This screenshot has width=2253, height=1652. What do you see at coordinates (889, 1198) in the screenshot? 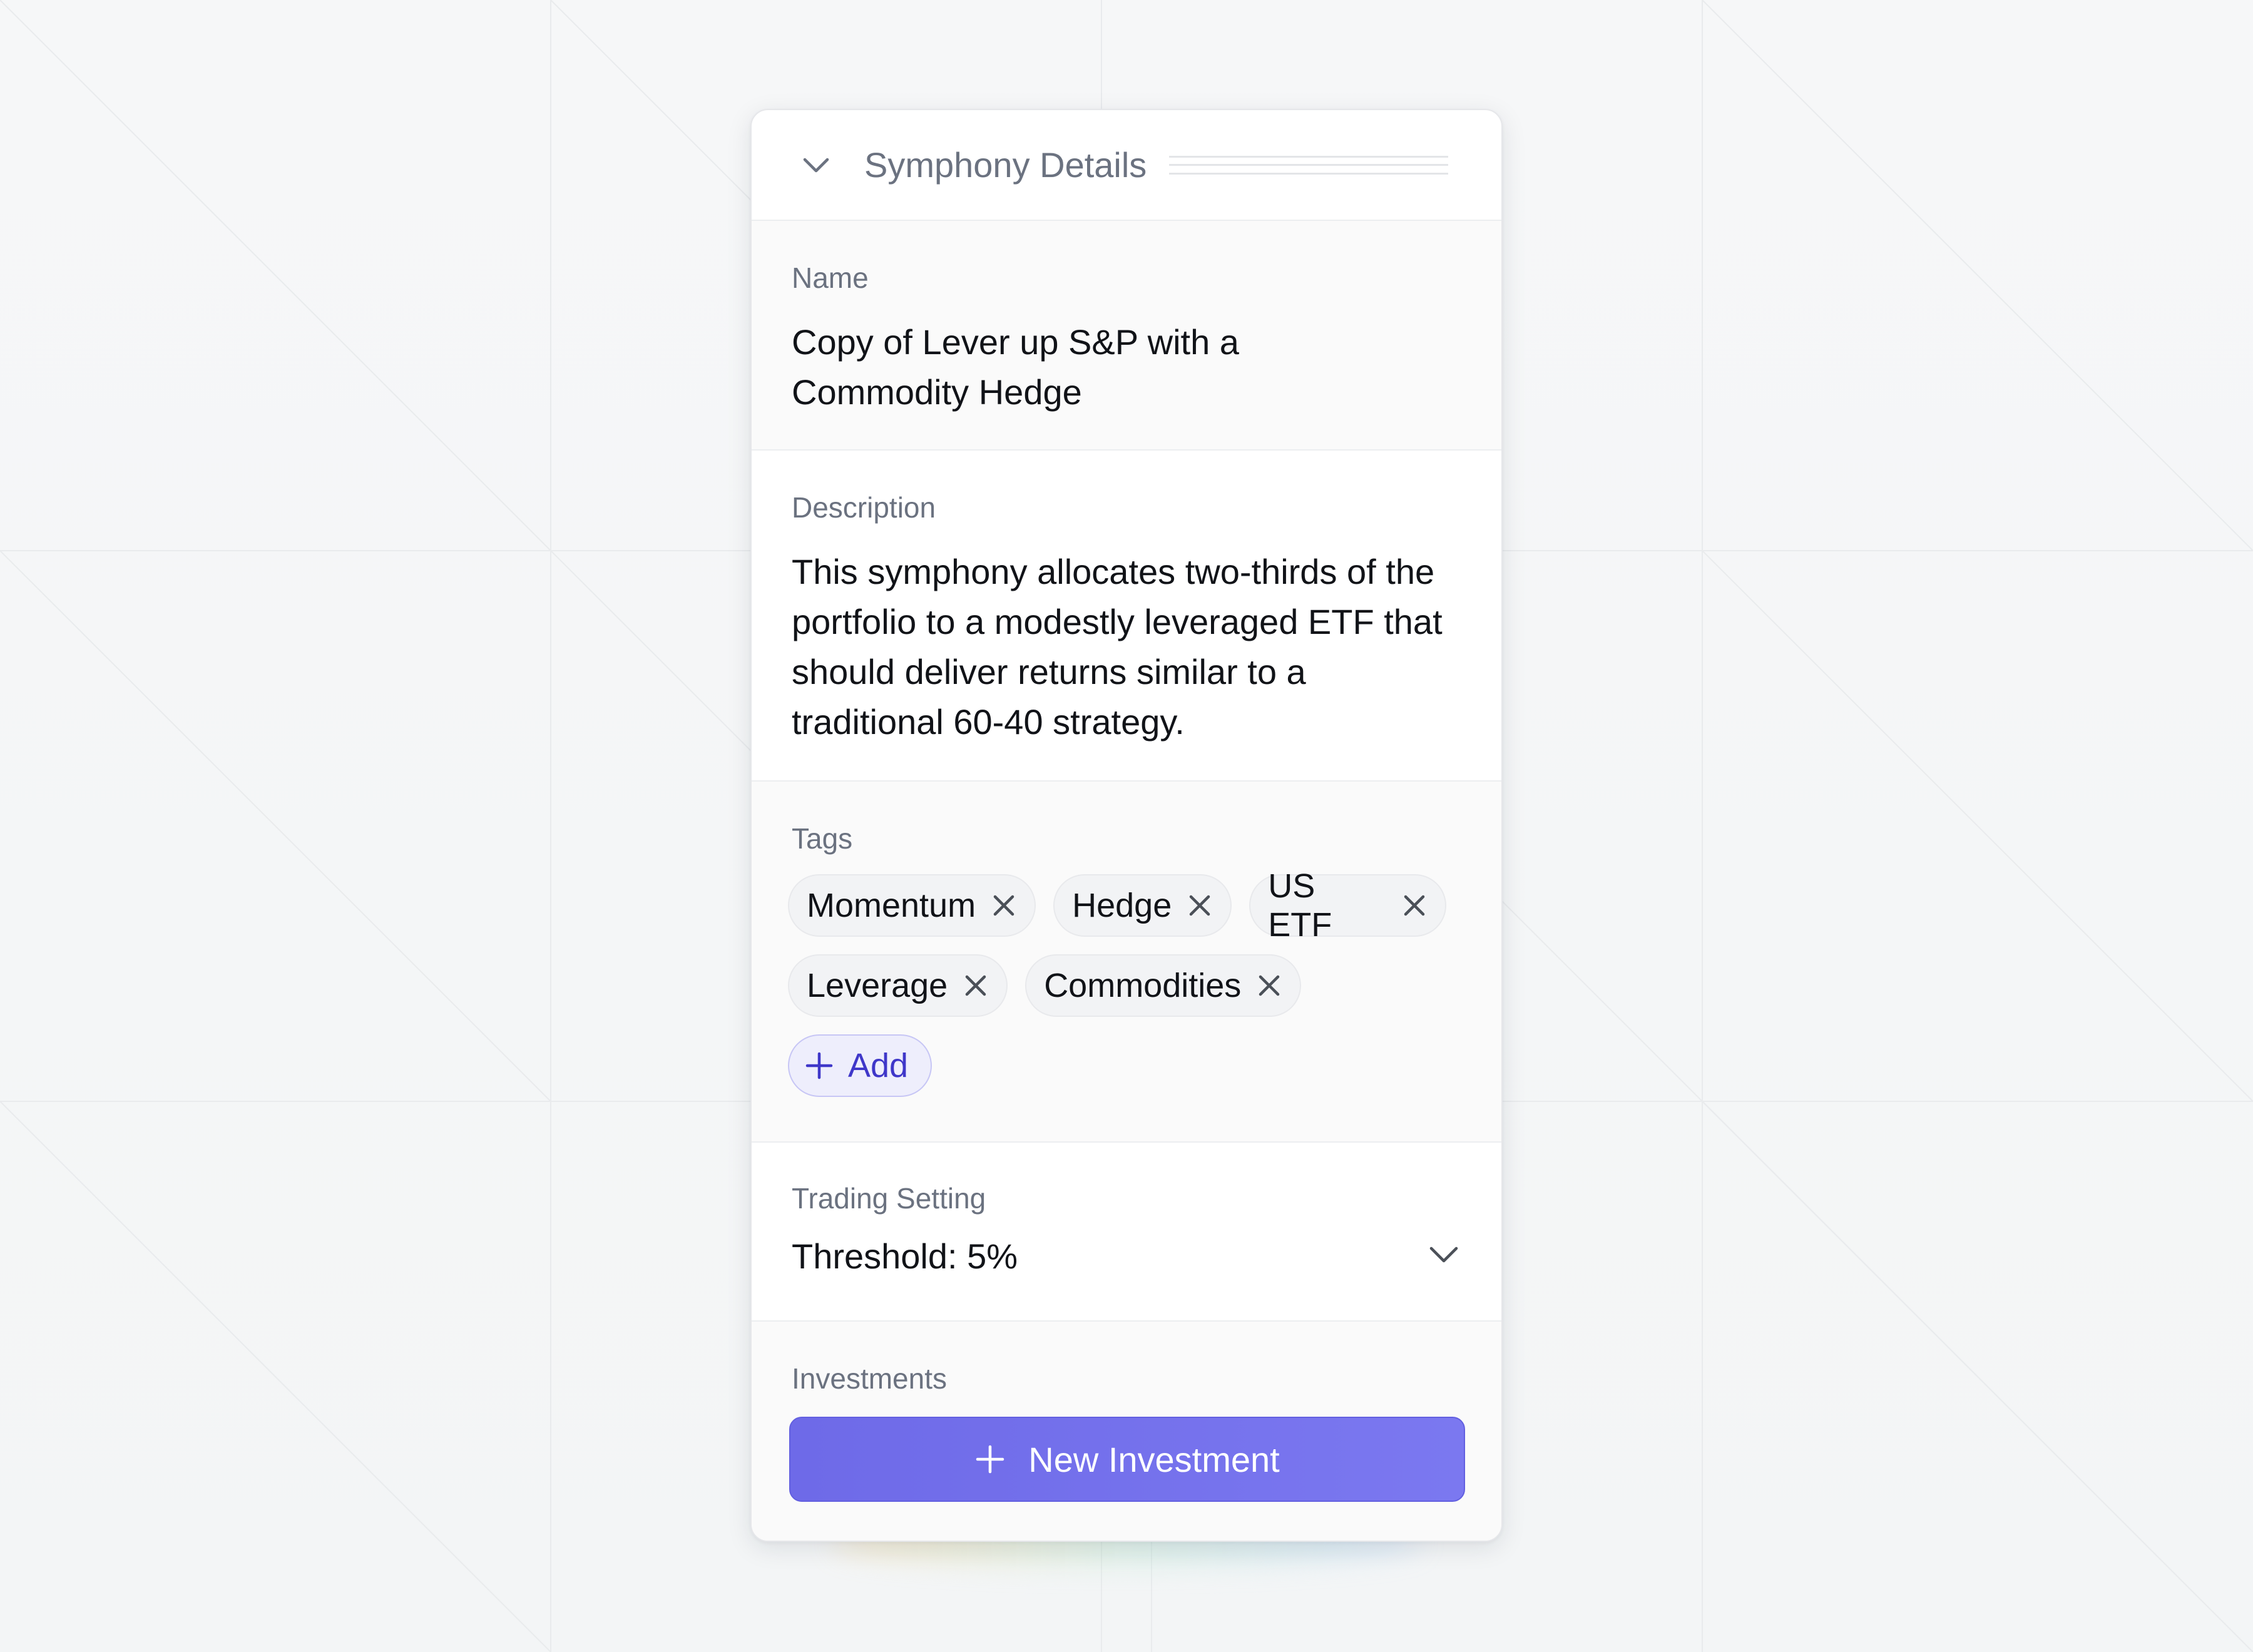
I see `trading-setting-label: Trading Setting` at bounding box center [889, 1198].